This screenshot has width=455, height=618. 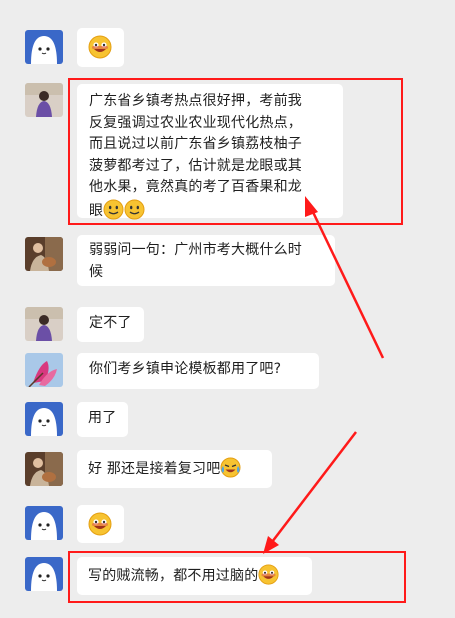 I want to click on message-bubble: 用了, so click(x=102, y=419).